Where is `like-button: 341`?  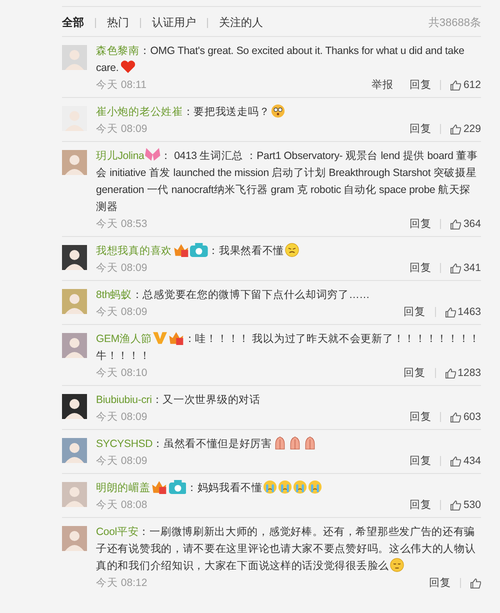
like-button: 341 is located at coordinates (465, 268).